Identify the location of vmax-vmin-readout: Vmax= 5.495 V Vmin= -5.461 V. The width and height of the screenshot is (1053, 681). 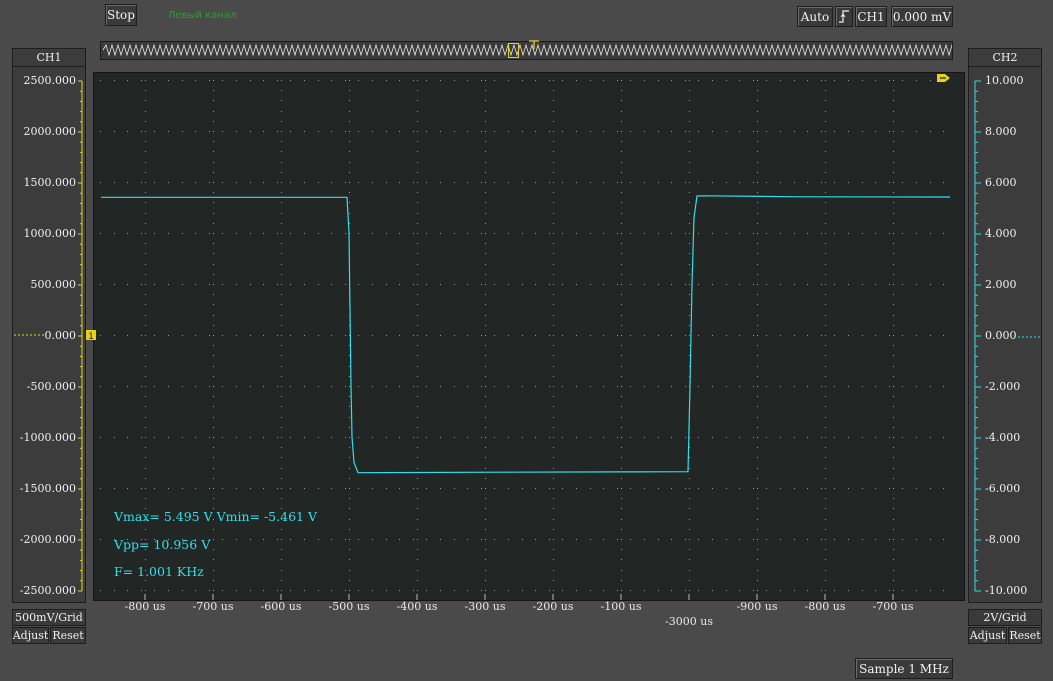
(215, 516).